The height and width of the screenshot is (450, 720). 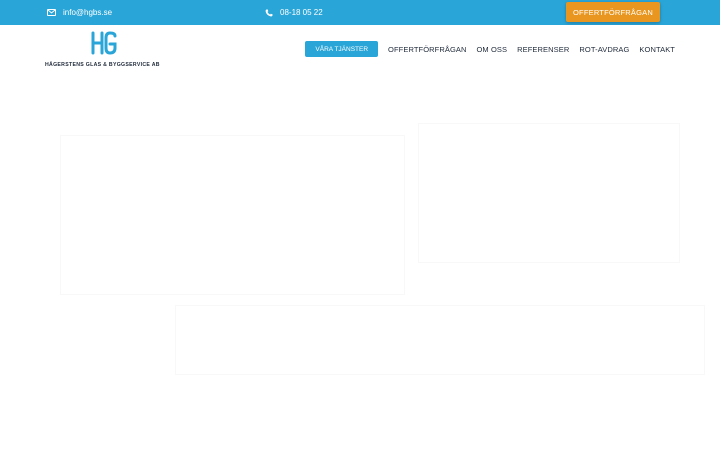 What do you see at coordinates (269, 12) in the screenshot?
I see `phone-icon` at bounding box center [269, 12].